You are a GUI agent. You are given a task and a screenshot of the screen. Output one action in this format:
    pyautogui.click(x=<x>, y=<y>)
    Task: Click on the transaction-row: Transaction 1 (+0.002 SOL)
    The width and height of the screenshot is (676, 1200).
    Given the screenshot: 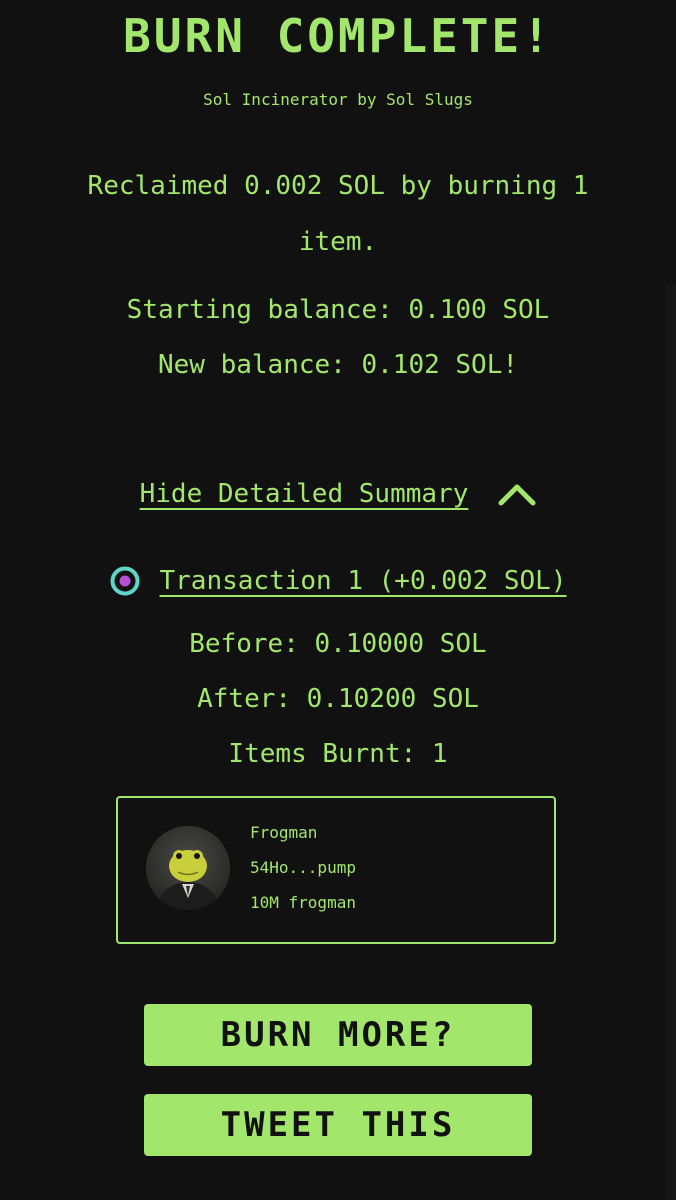 What is the action you would take?
    pyautogui.click(x=338, y=581)
    